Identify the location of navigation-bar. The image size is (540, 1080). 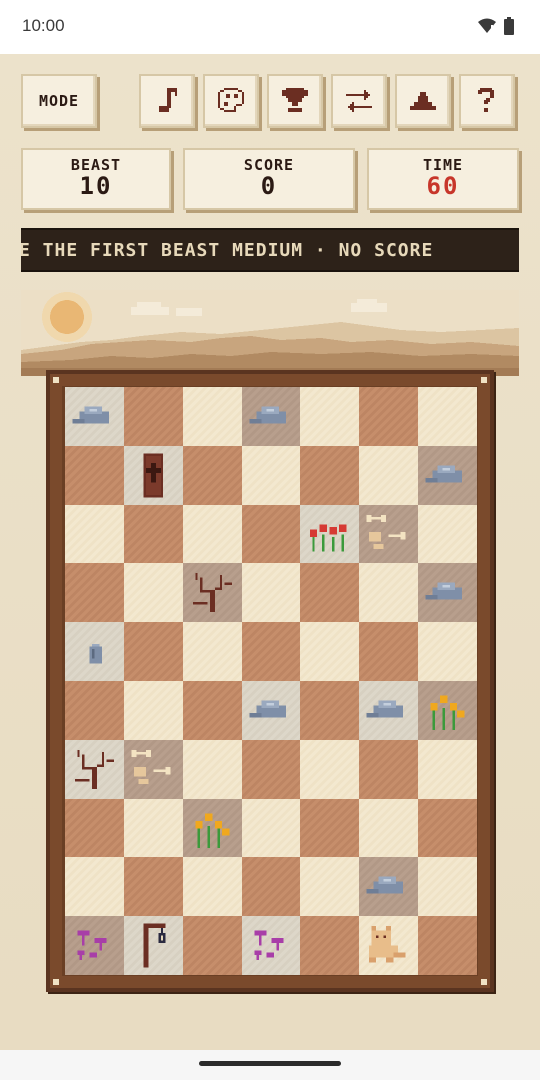
(270, 1065).